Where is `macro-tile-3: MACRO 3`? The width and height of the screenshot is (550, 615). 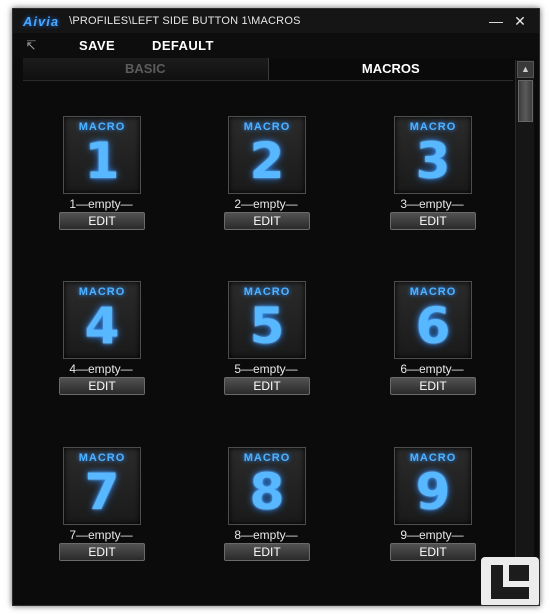 macro-tile-3: MACRO 3 is located at coordinates (433, 155).